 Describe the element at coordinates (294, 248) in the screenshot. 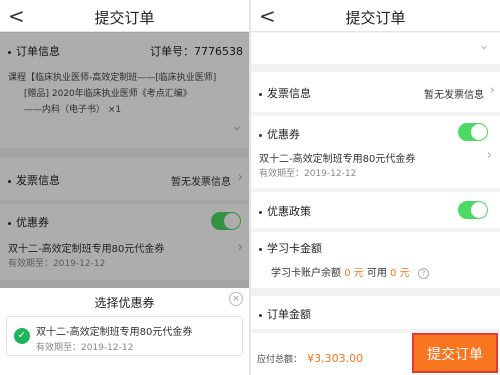

I see `study-card-label: 学习卡金额` at that location.